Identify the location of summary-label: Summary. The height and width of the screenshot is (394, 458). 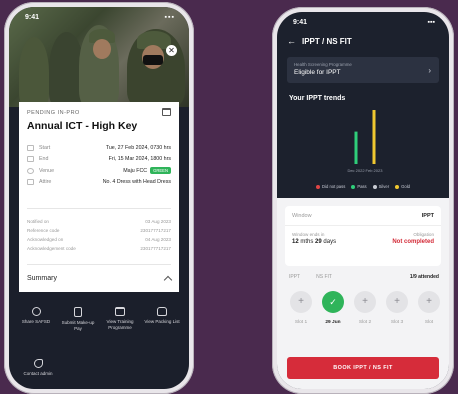
(42, 278).